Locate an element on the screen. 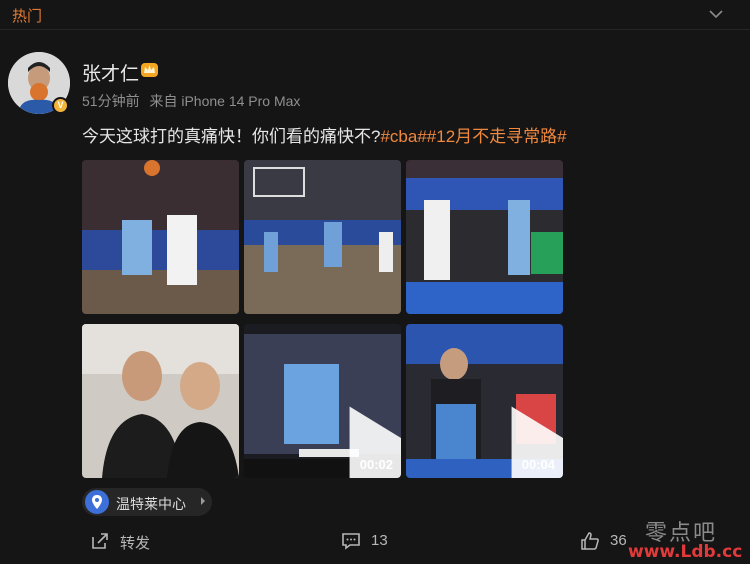 The height and width of the screenshot is (564, 750). post-time: 51分钟前 is located at coordinates (111, 101).